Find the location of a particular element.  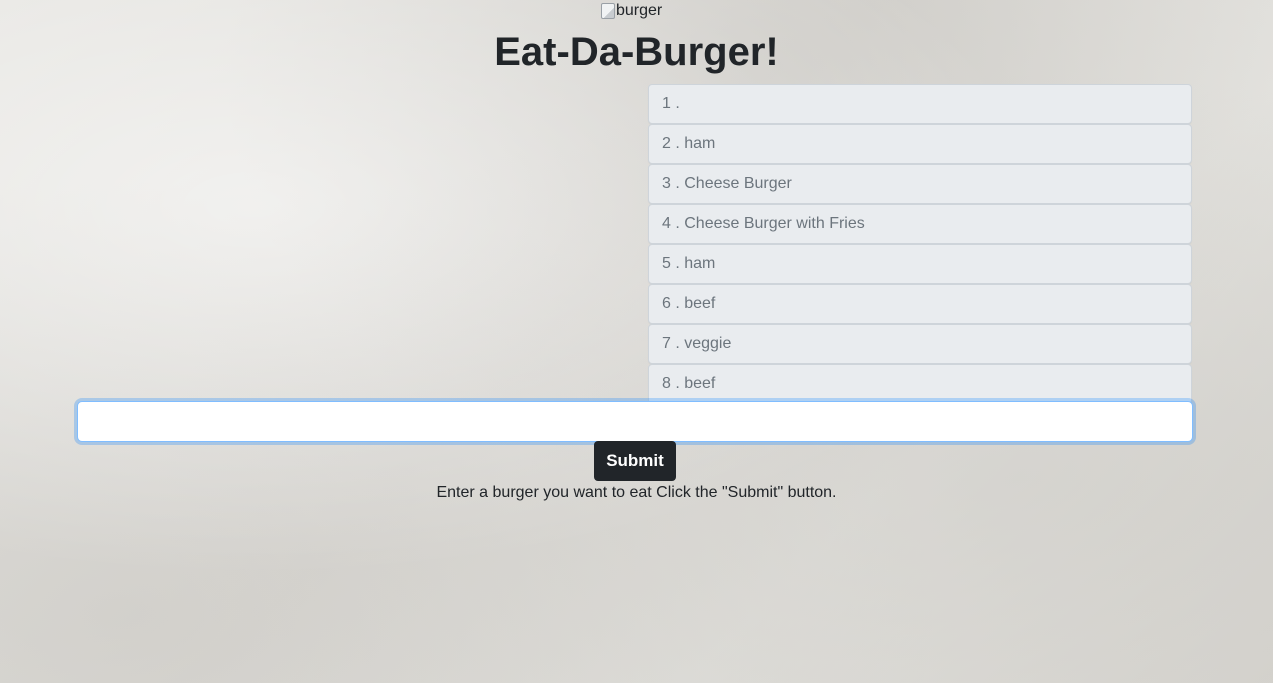

burger-list-item: 3 . Cheese Burger is located at coordinates (920, 184).